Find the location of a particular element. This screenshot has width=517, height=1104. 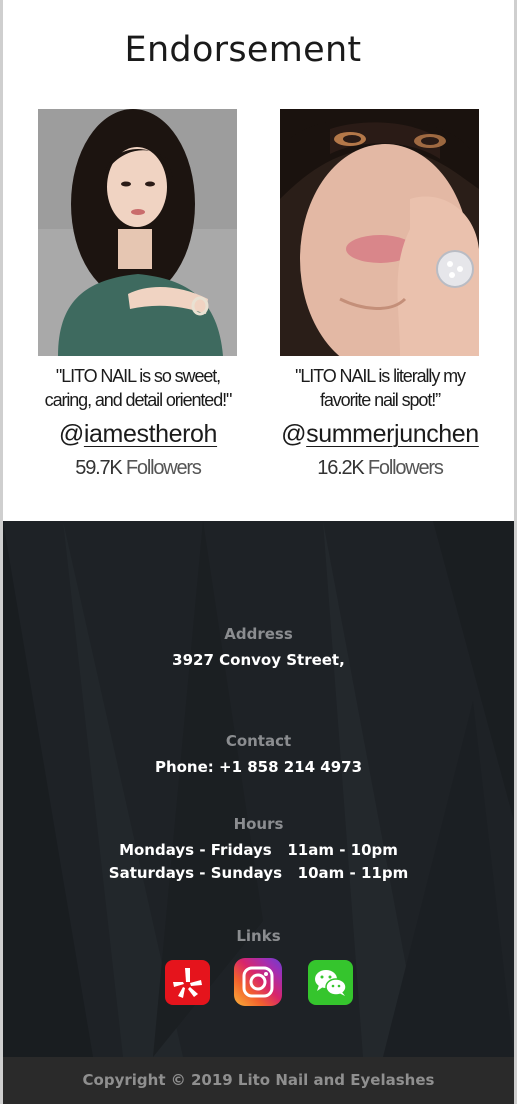

followers-count-2: 16.2K Followers is located at coordinates (380, 468).